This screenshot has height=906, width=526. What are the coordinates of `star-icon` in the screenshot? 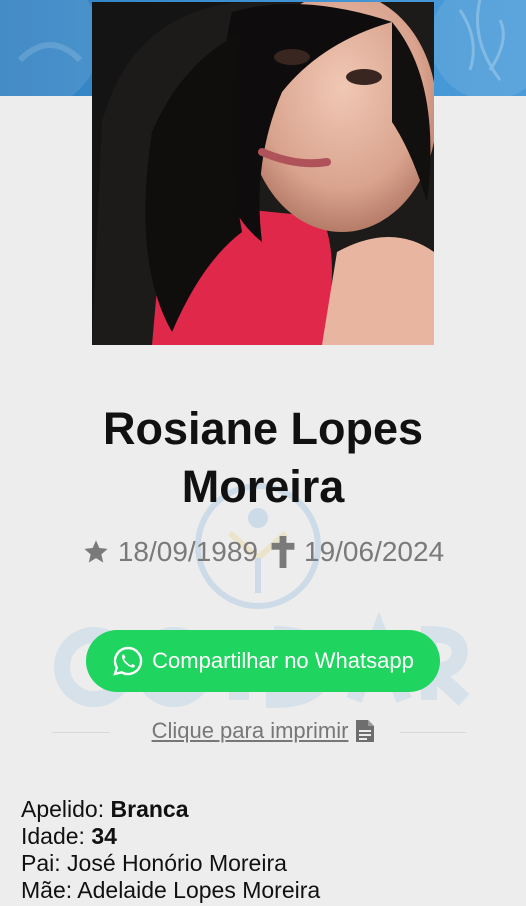 It's located at (96, 552).